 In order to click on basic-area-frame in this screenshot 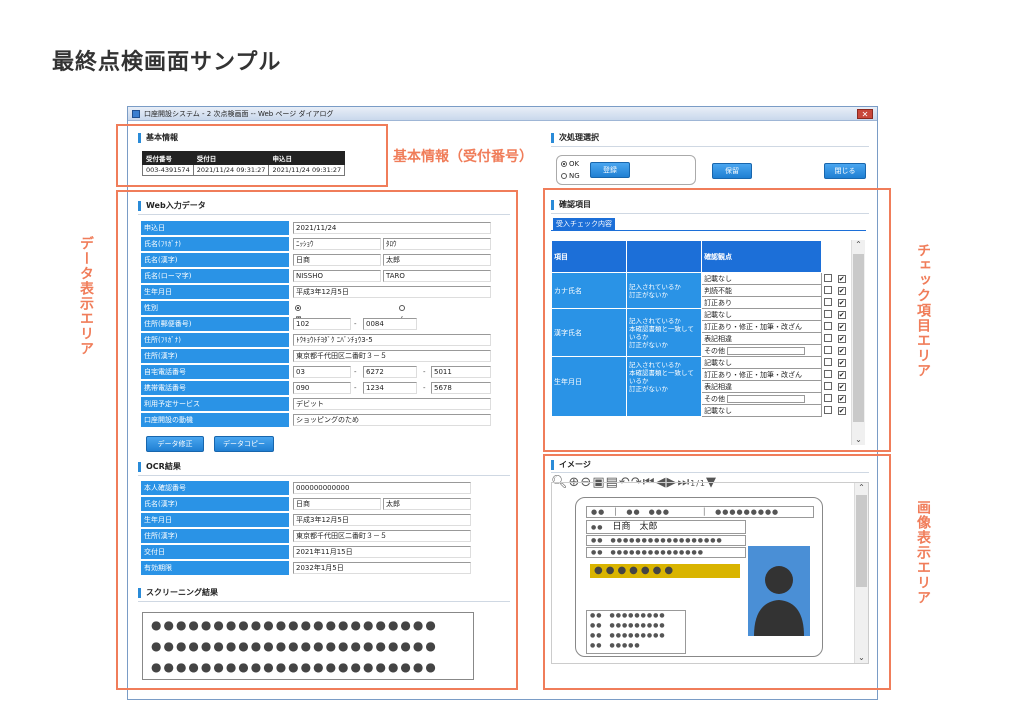, I will do `click(252, 155)`.